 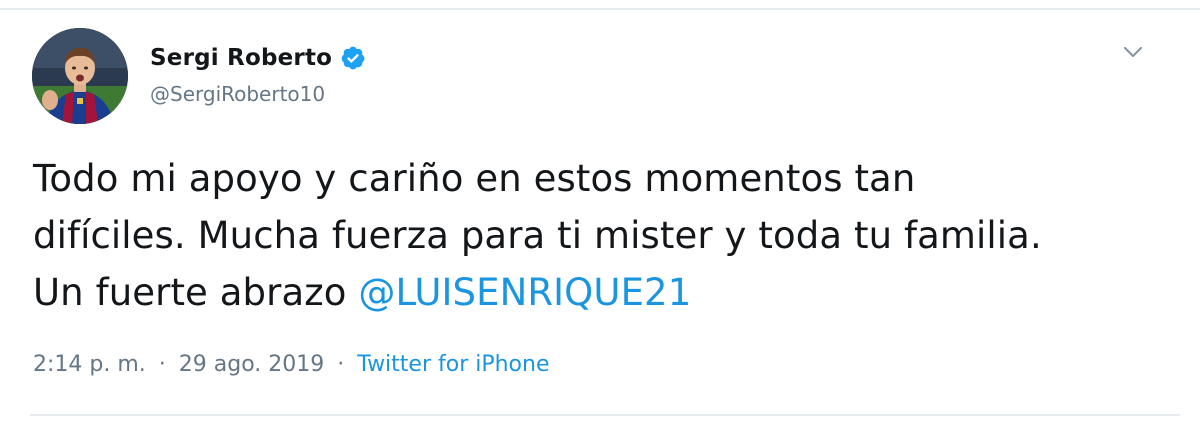 What do you see at coordinates (251, 364) in the screenshot?
I see `tweet-date: 29 ago. 2019` at bounding box center [251, 364].